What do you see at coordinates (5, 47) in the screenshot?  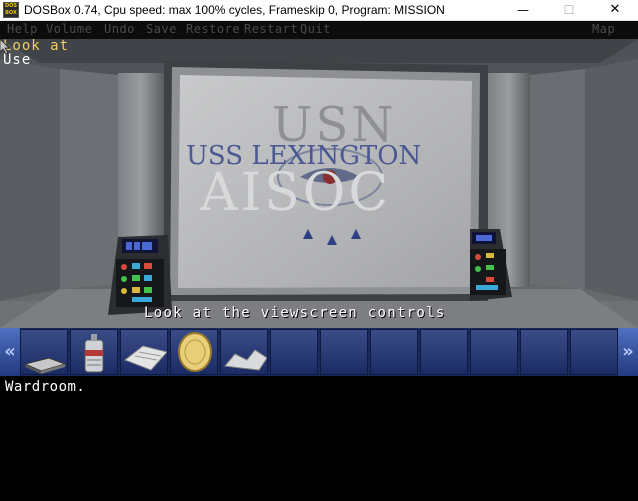 I see `mouse-cursor-icon` at bounding box center [5, 47].